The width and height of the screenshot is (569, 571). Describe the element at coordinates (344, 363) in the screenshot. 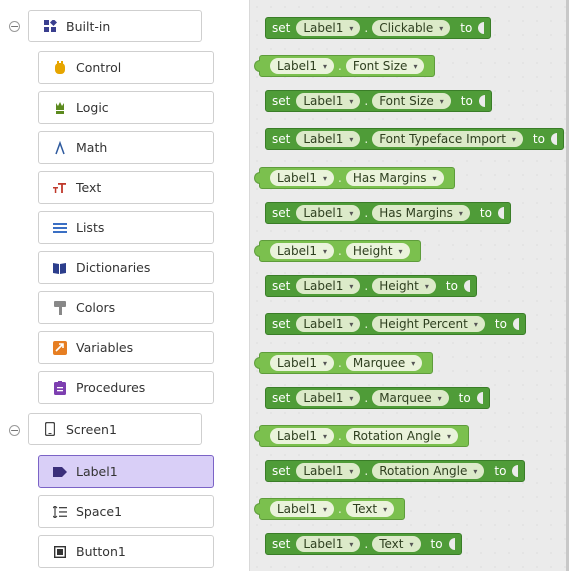

I see `property-getter-block: Label1 ▾. Marquee ▾` at that location.